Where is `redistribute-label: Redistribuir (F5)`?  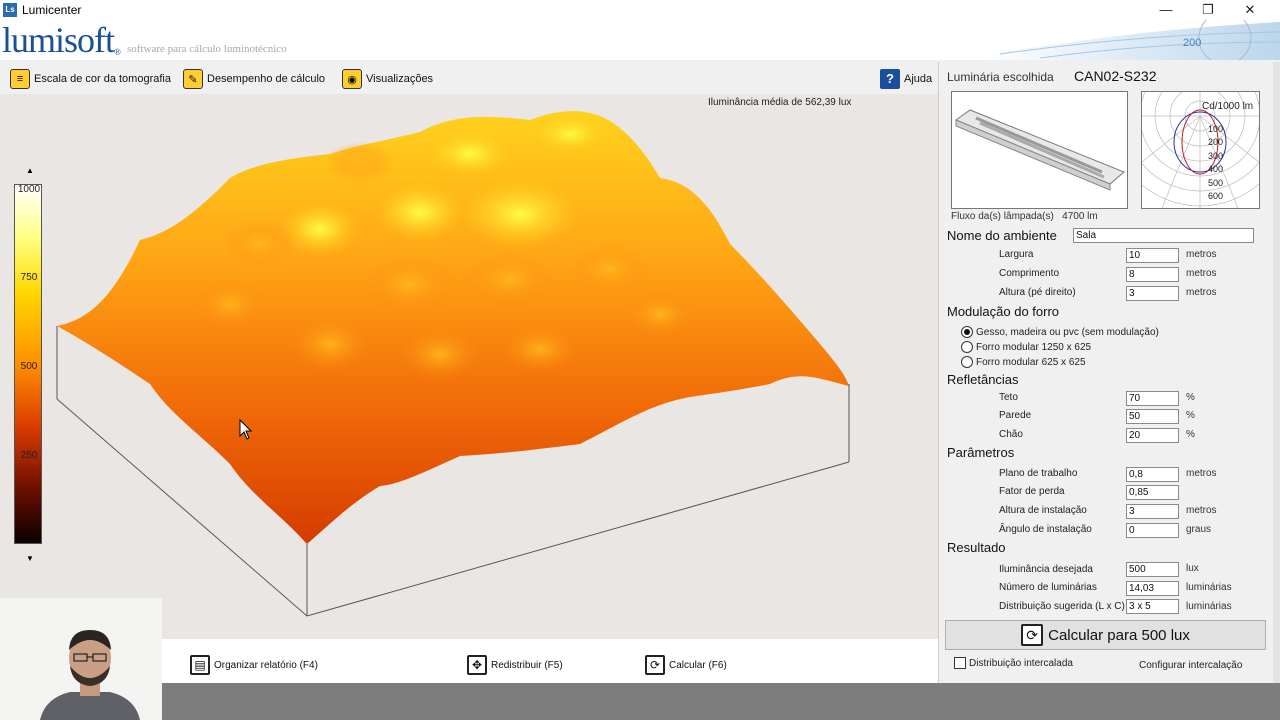
redistribute-label: Redistribuir (F5) is located at coordinates (527, 665).